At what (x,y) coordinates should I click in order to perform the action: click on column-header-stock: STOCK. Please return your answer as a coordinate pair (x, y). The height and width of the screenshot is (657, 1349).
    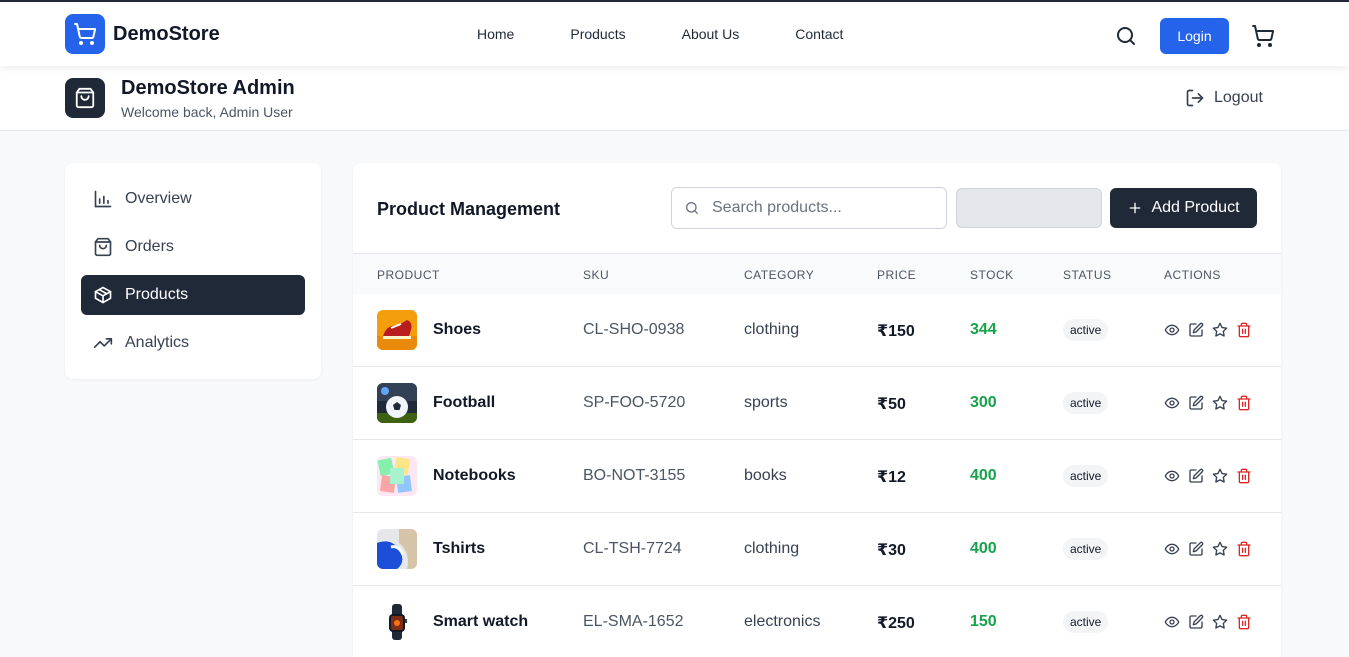
    Looking at the image, I should click on (992, 275).